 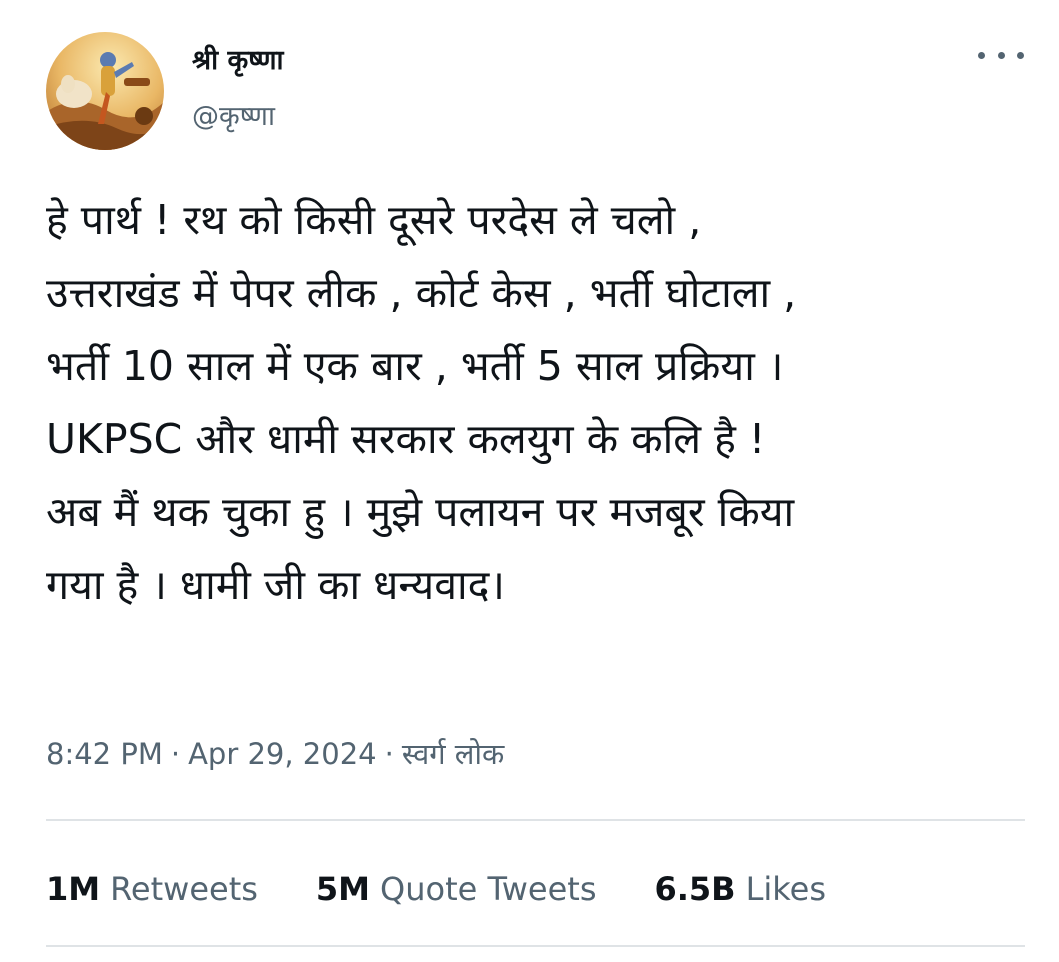 I want to click on user-handle: @कृष्णा, so click(x=233, y=117).